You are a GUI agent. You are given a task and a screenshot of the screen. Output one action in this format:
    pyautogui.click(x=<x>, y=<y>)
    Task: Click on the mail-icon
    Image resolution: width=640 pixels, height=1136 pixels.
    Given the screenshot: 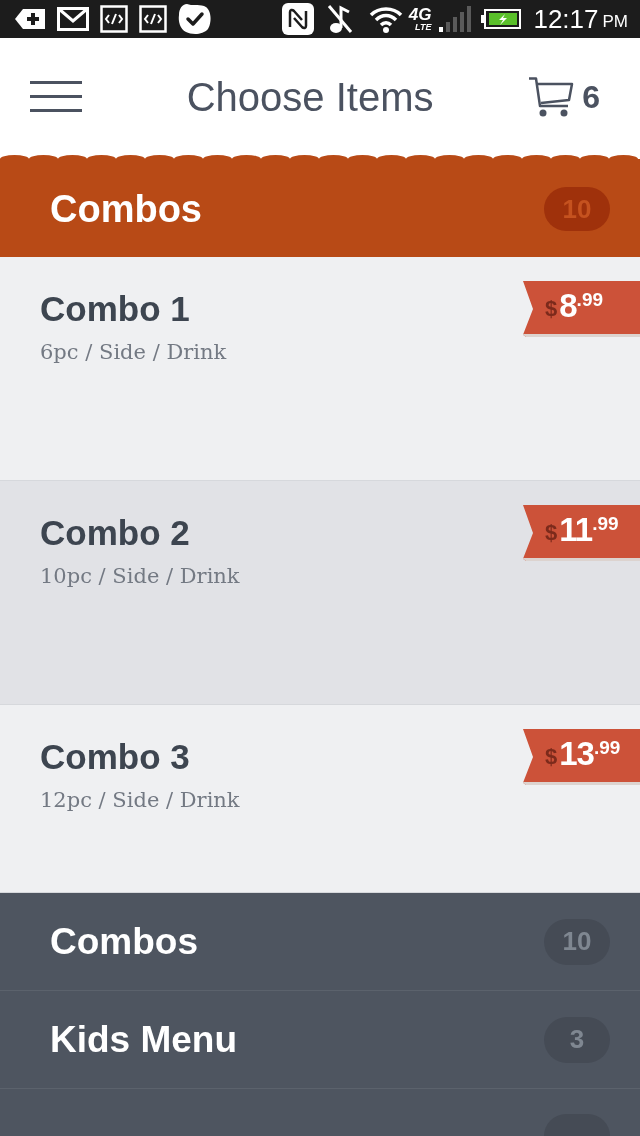 What is the action you would take?
    pyautogui.click(x=73, y=19)
    